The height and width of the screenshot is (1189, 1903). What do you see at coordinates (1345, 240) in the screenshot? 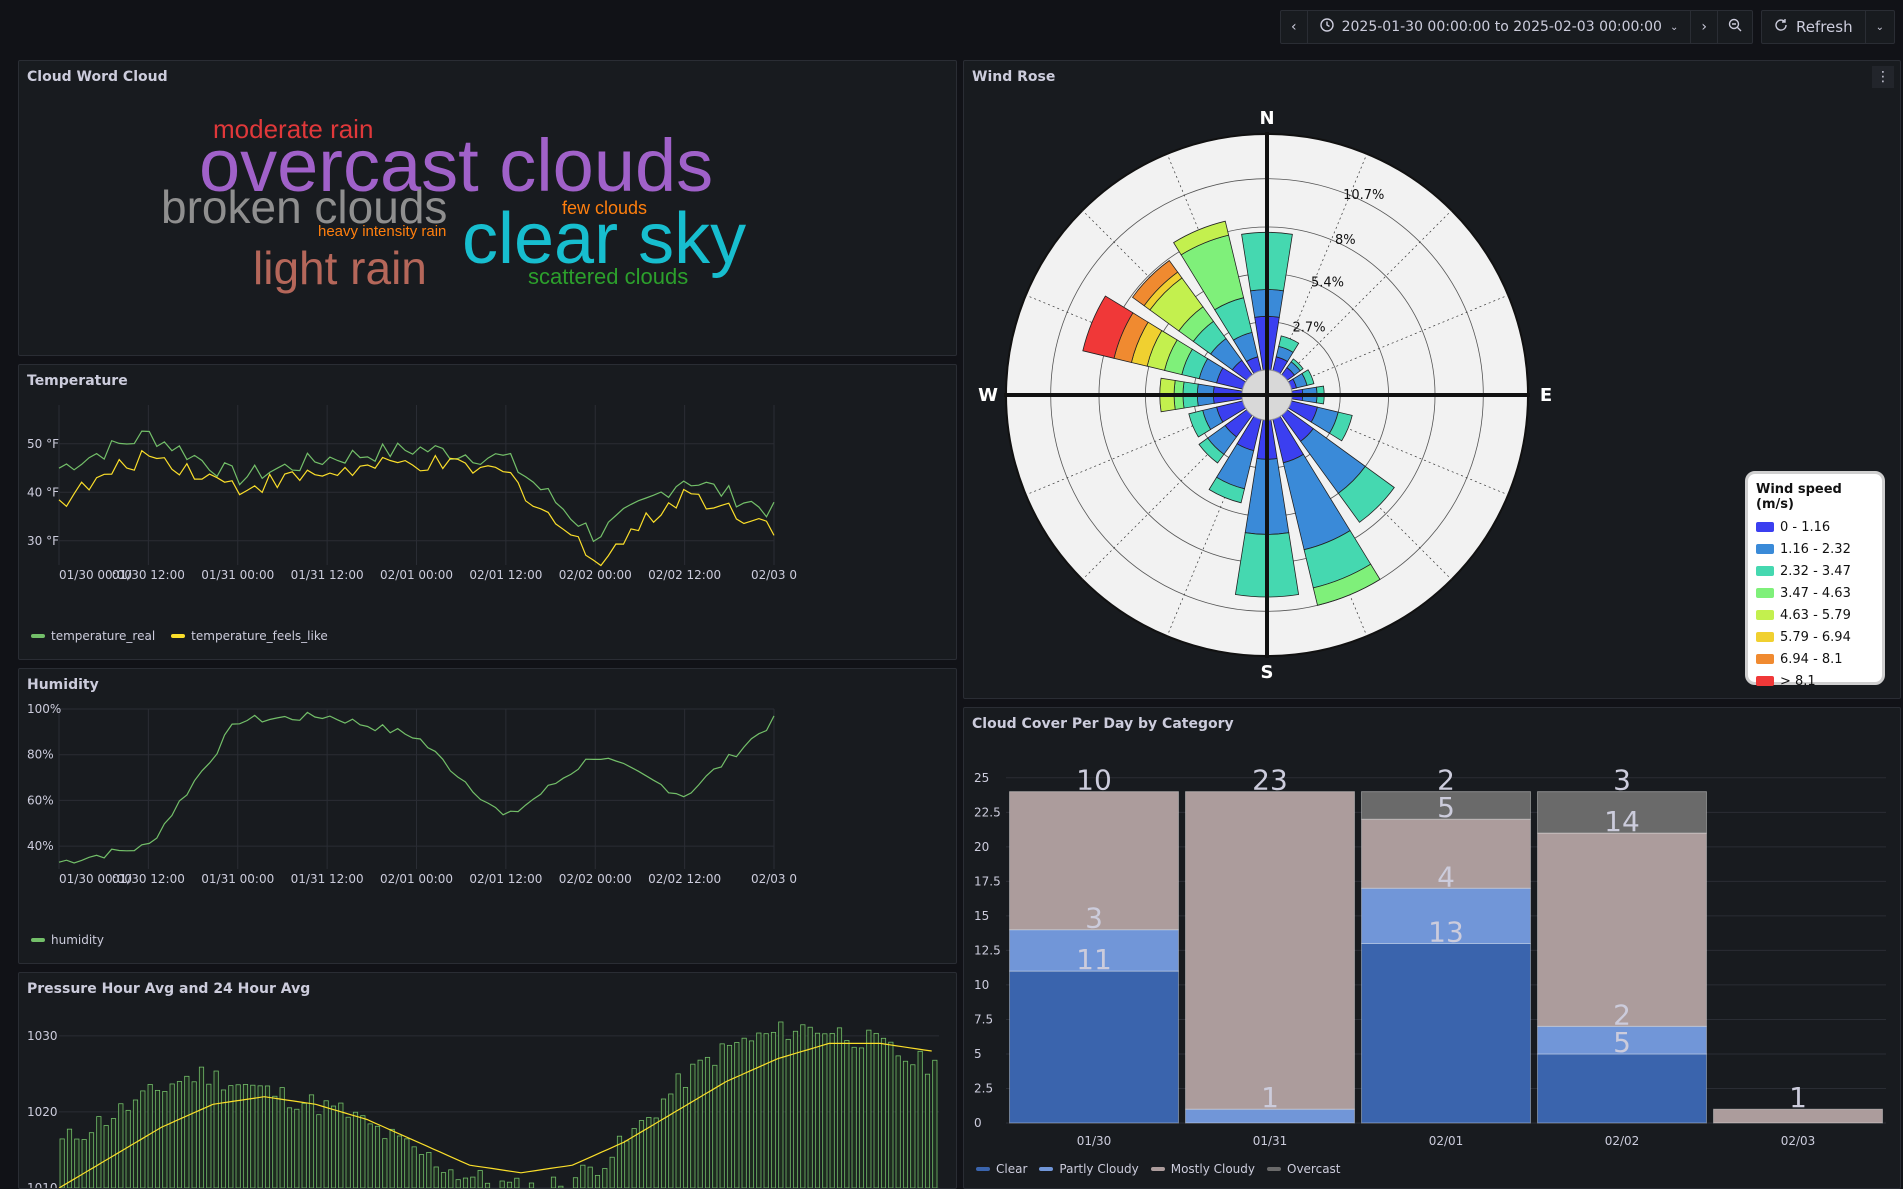
I see `ring-label: 8%` at bounding box center [1345, 240].